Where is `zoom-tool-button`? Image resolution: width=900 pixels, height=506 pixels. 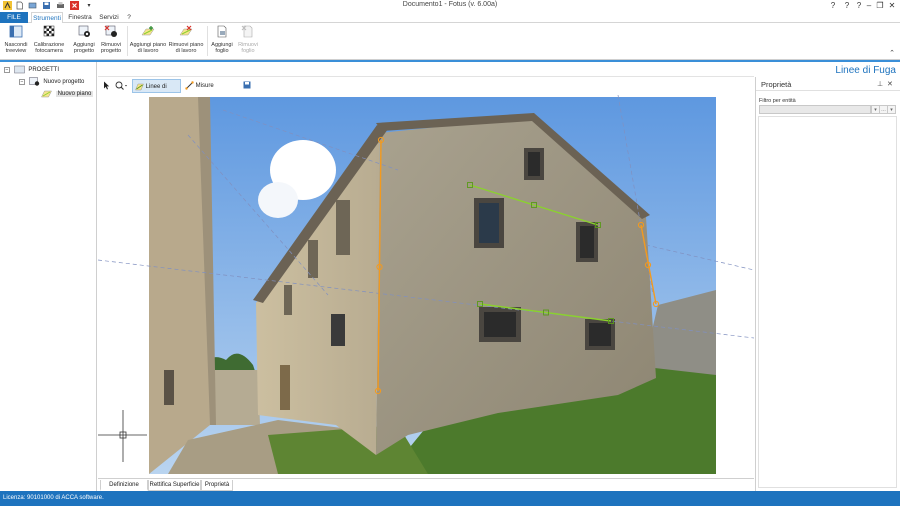 zoom-tool-button is located at coordinates (121, 86).